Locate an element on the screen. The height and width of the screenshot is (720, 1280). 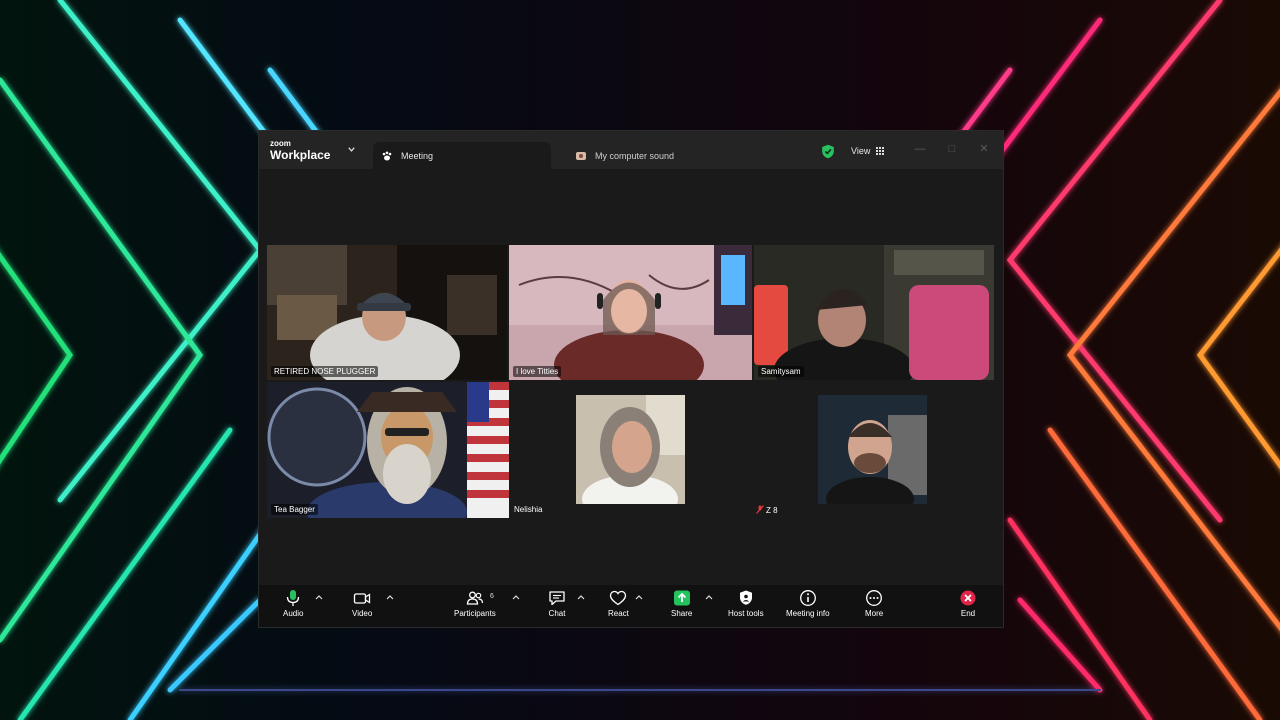
react-button: React is located at coordinates (618, 606).